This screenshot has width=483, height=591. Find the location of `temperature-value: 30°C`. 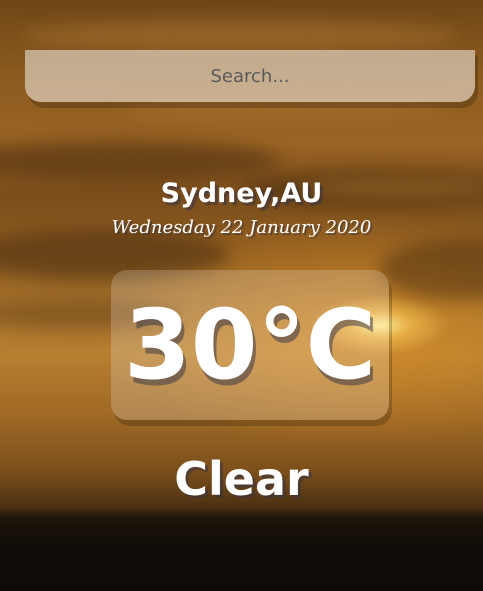

temperature-value: 30°C is located at coordinates (250, 345).